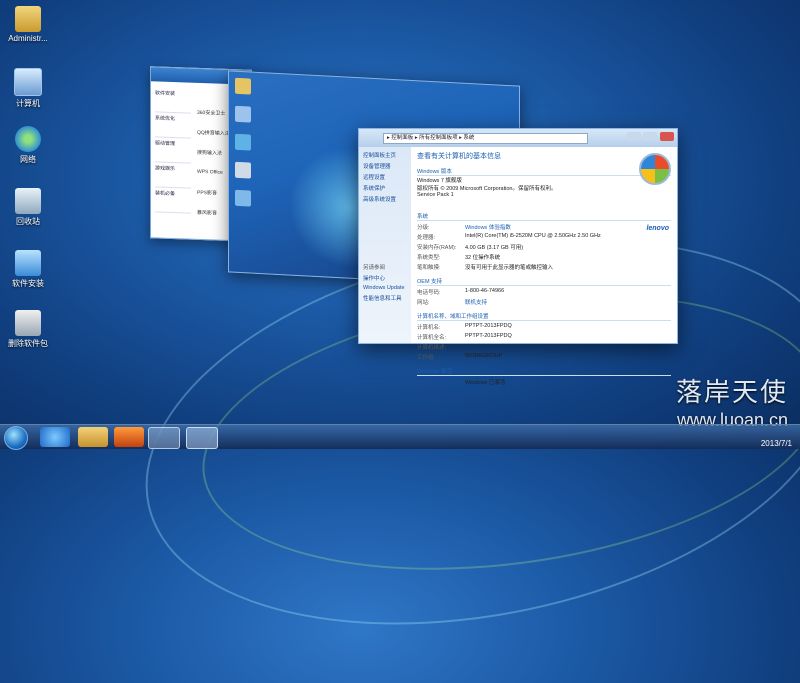 The width and height of the screenshot is (800, 683). Describe the element at coordinates (28, 159) in the screenshot. I see `desktop-icon-label: 网络` at that location.